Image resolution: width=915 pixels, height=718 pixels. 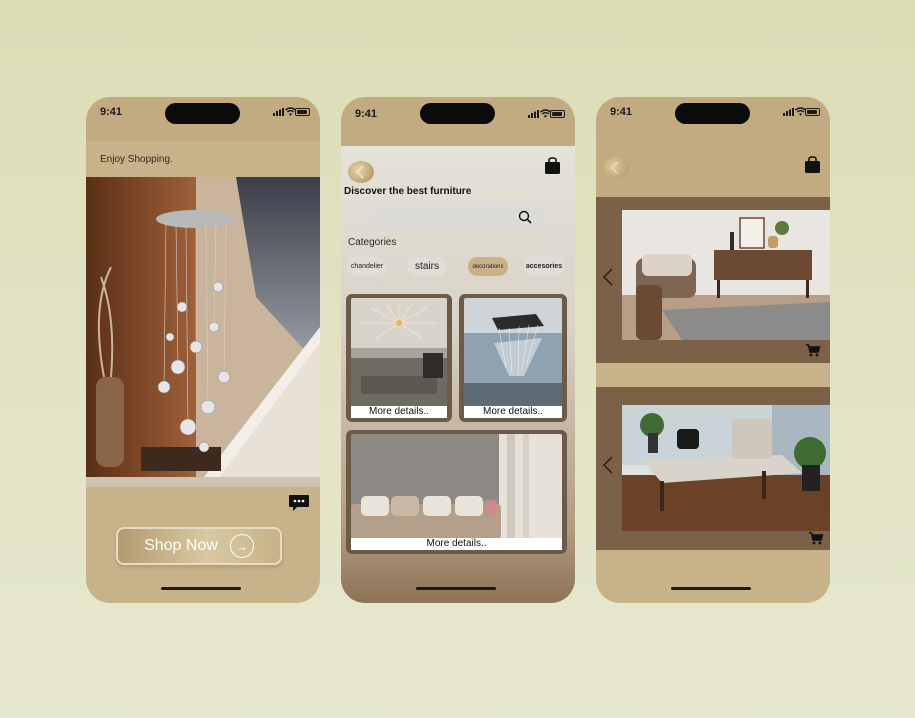 I want to click on chip-label: decorations, so click(x=488, y=266).